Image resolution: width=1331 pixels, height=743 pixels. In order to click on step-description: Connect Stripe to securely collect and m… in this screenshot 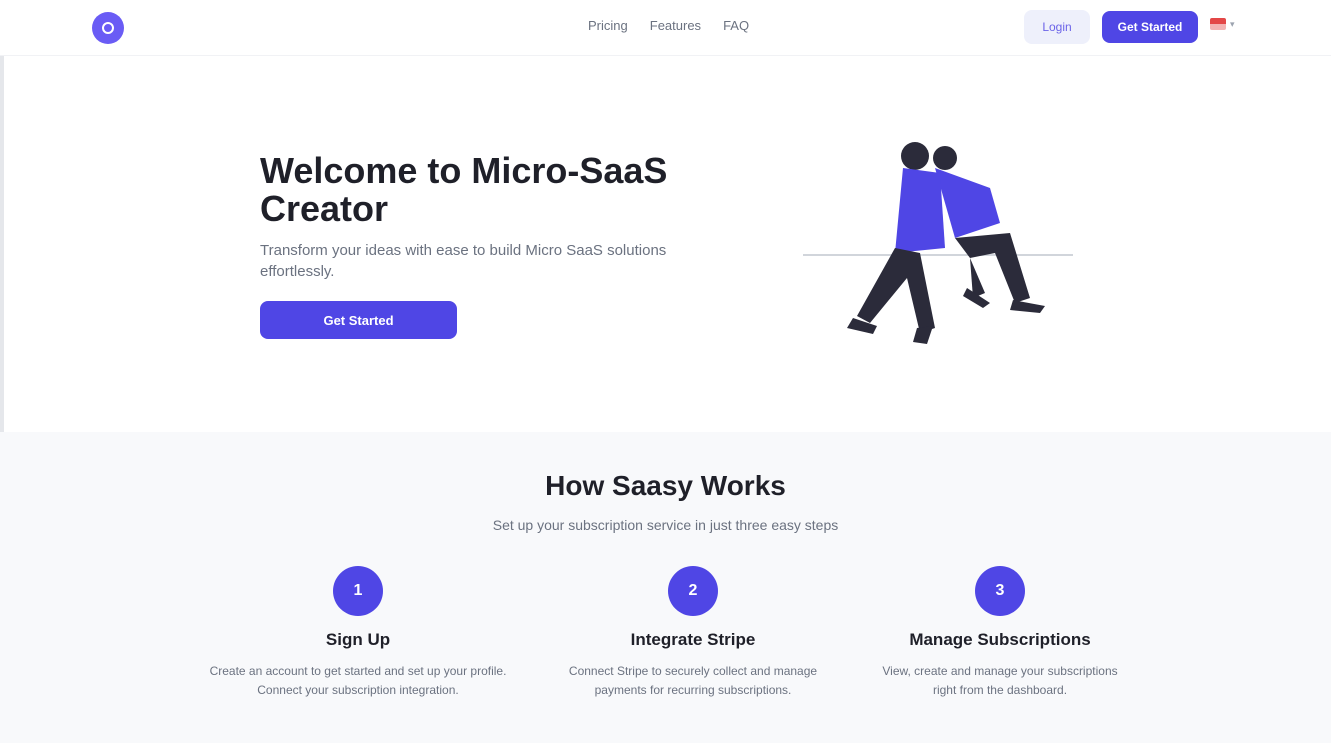, I will do `click(693, 680)`.